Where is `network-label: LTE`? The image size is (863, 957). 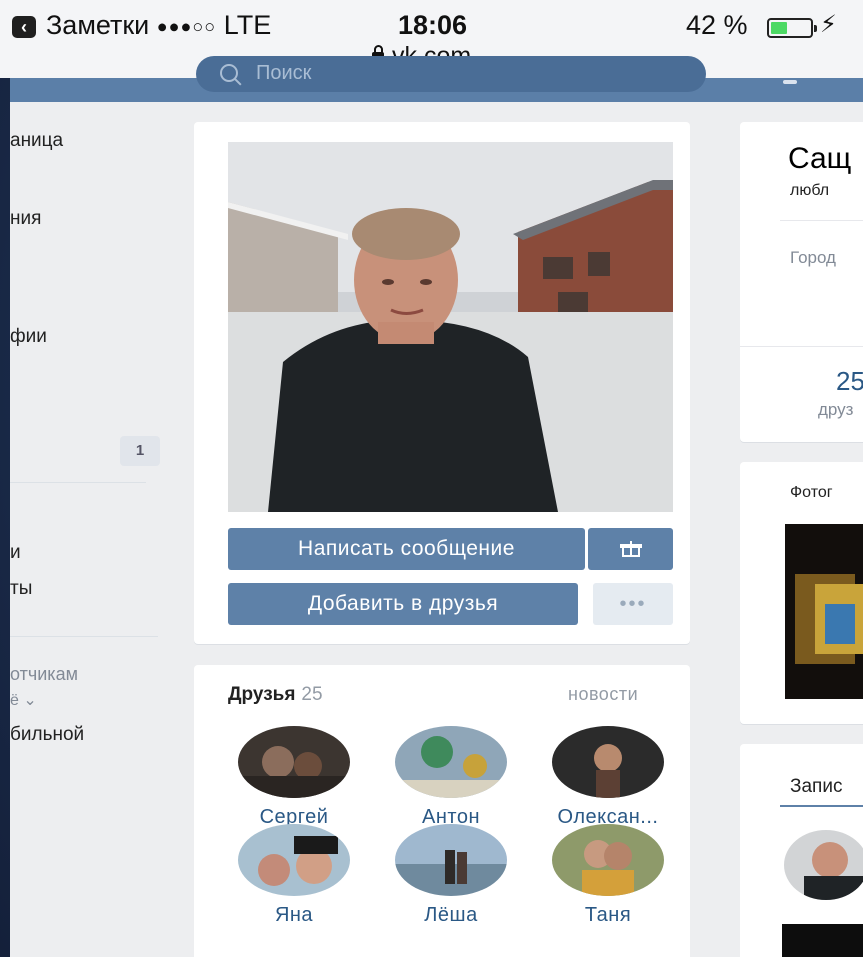 network-label: LTE is located at coordinates (247, 25).